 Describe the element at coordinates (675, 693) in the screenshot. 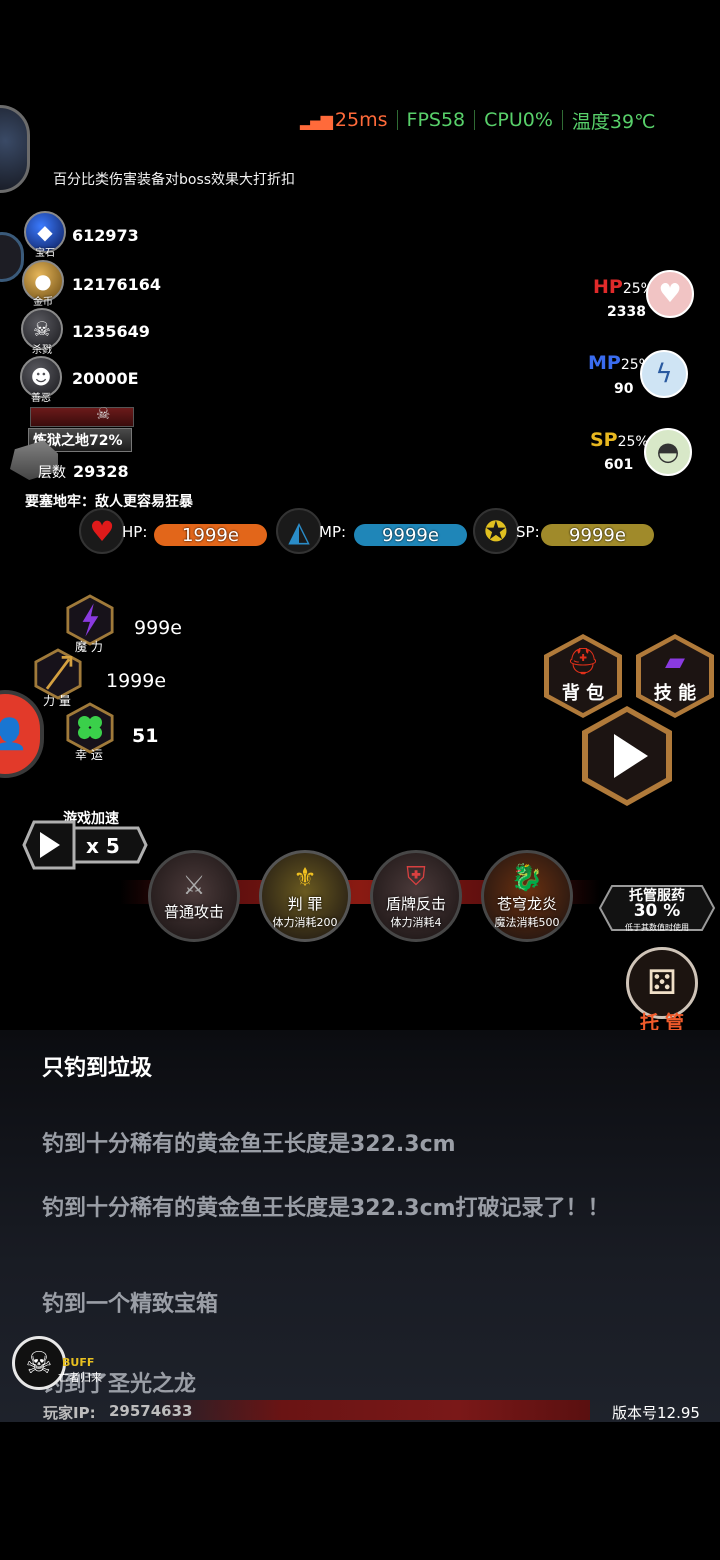

I see `skills-label: 技 能` at that location.